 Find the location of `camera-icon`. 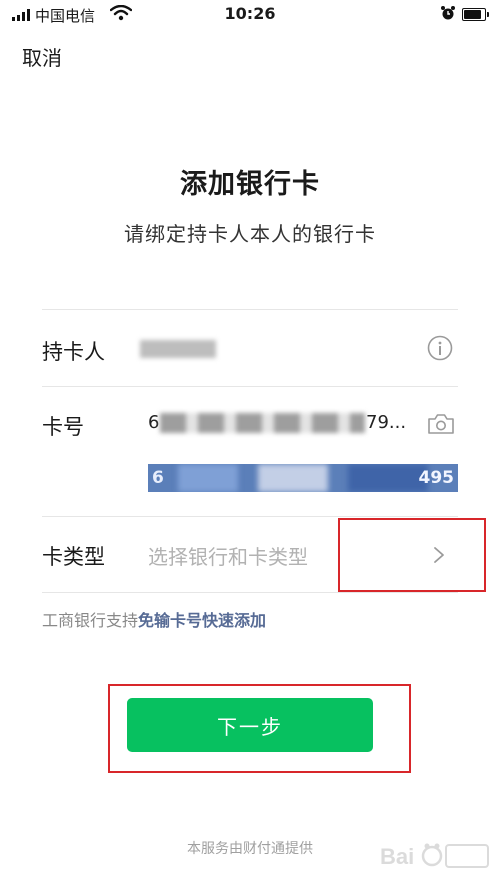

camera-icon is located at coordinates (441, 424).